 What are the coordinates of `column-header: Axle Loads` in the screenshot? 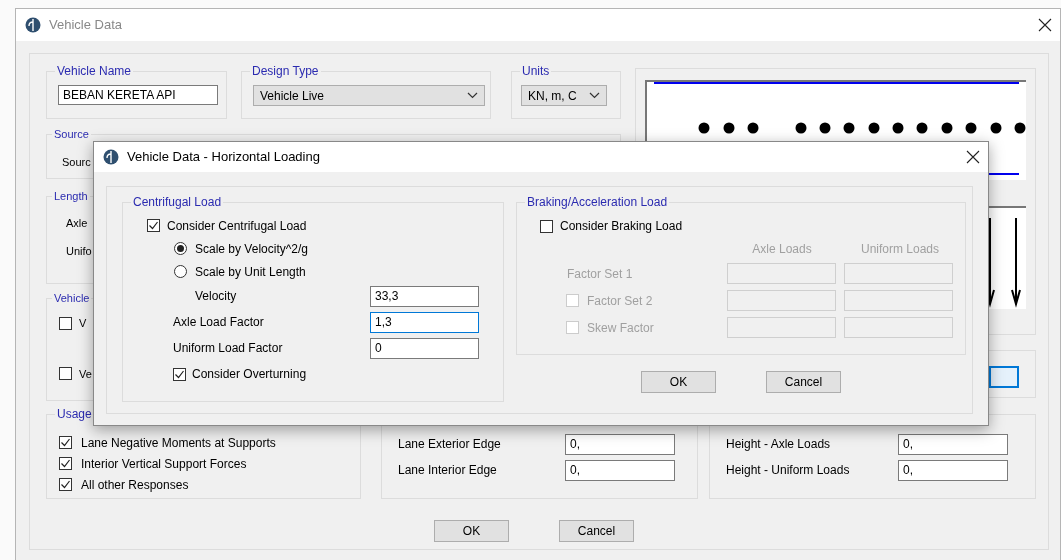 It's located at (782, 249).